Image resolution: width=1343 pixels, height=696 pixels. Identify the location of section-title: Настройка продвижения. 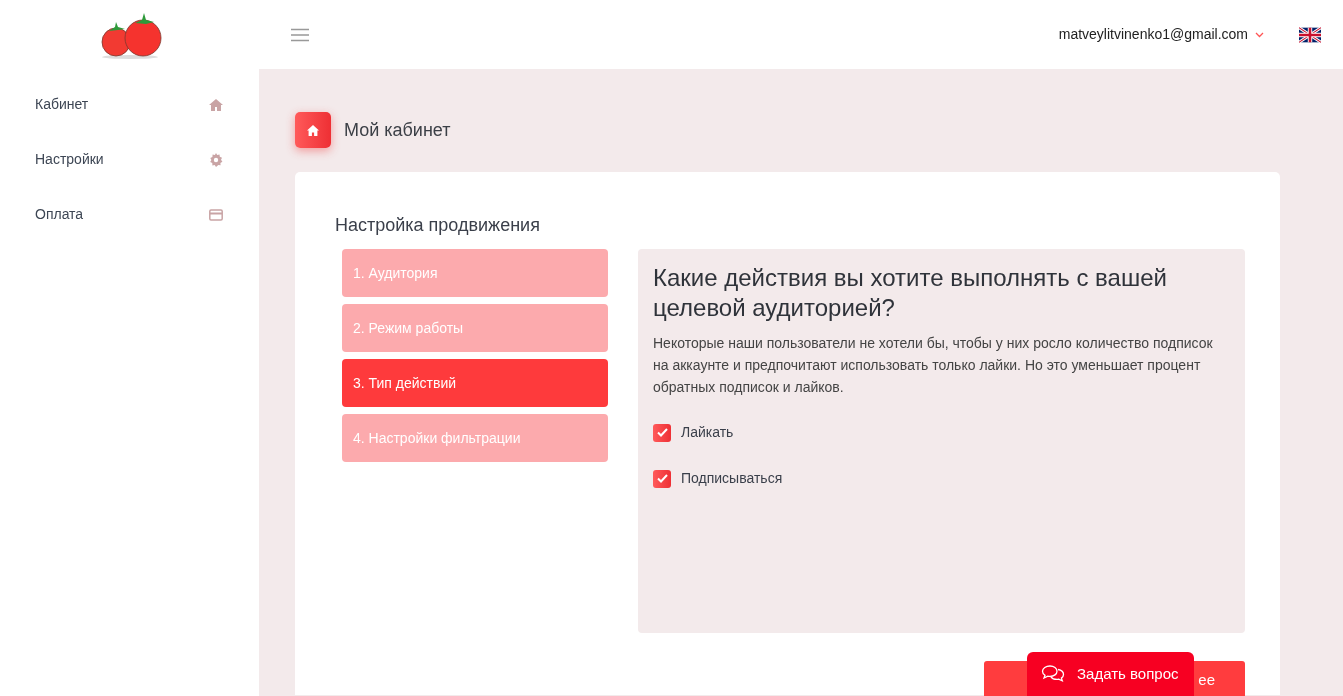
(437, 225).